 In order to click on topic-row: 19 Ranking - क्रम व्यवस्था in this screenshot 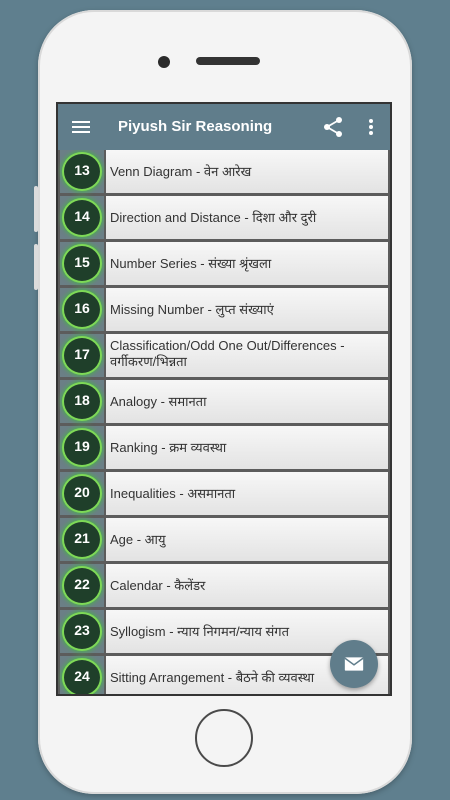, I will do `click(224, 447)`.